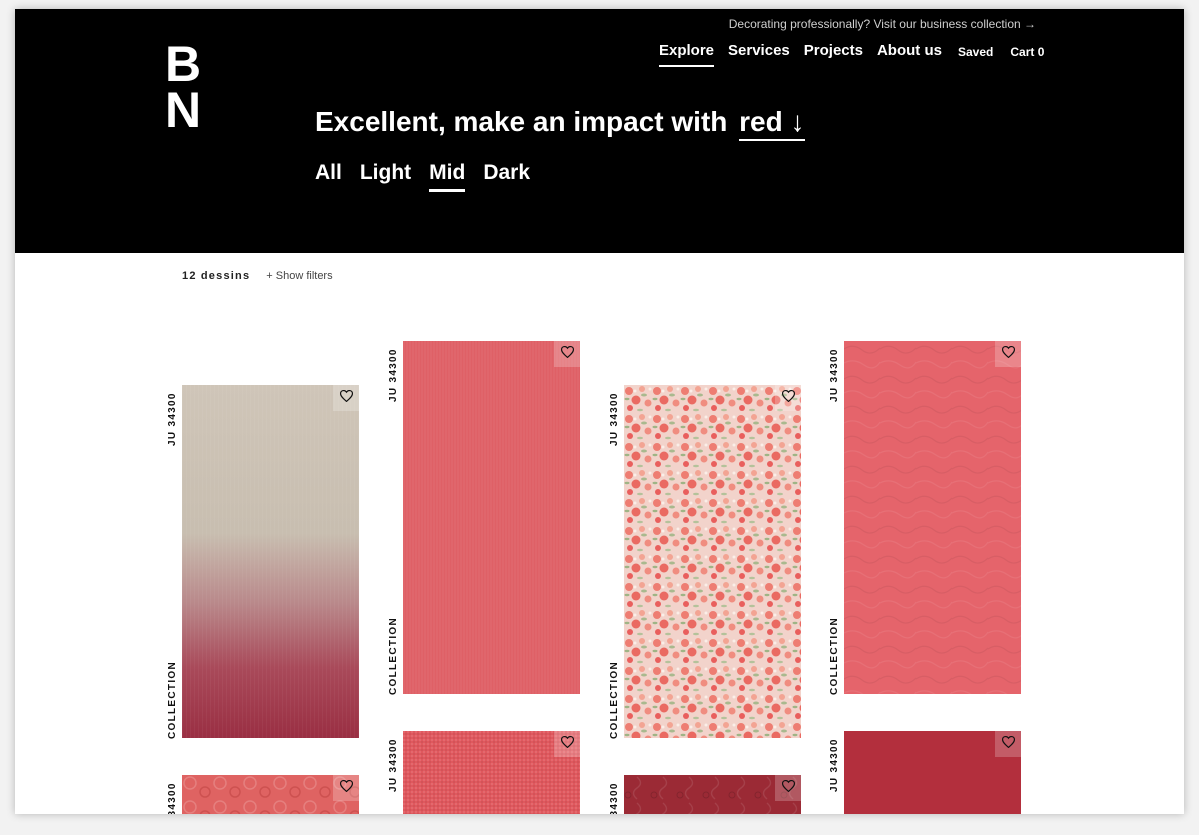 The image size is (1199, 835). Describe the element at coordinates (909, 54) in the screenshot. I see `nav-about-us: About us` at that location.